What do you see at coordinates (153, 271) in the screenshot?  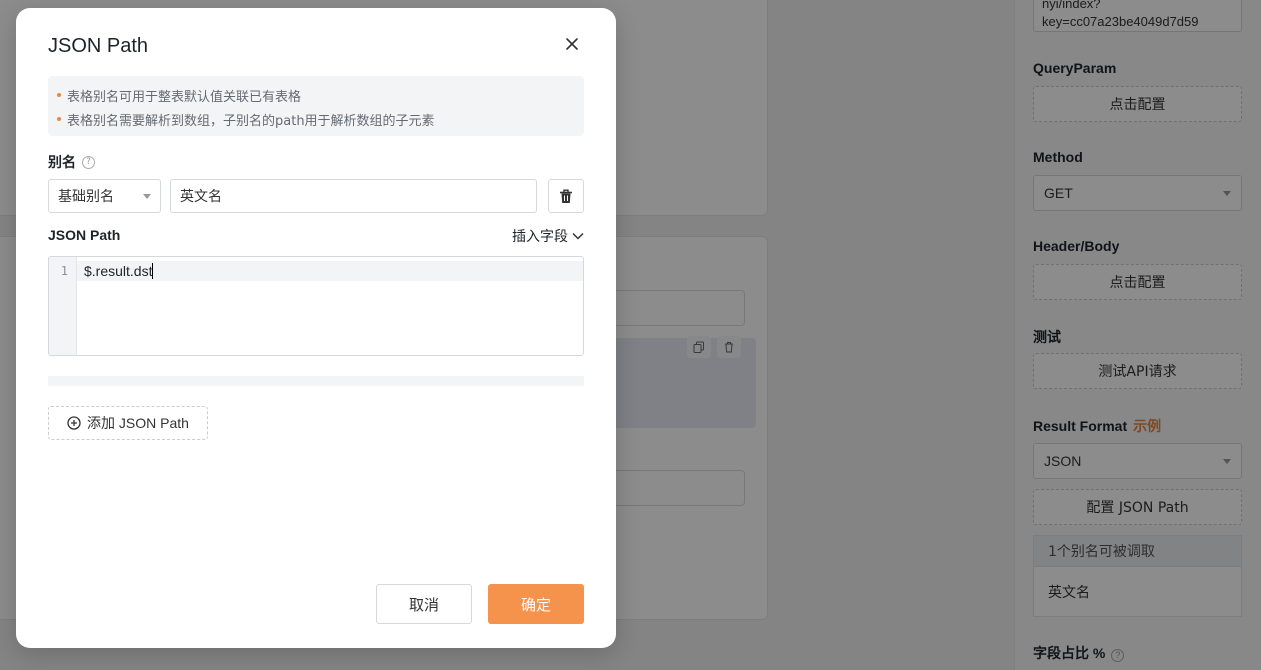 I see `text-cursor` at bounding box center [153, 271].